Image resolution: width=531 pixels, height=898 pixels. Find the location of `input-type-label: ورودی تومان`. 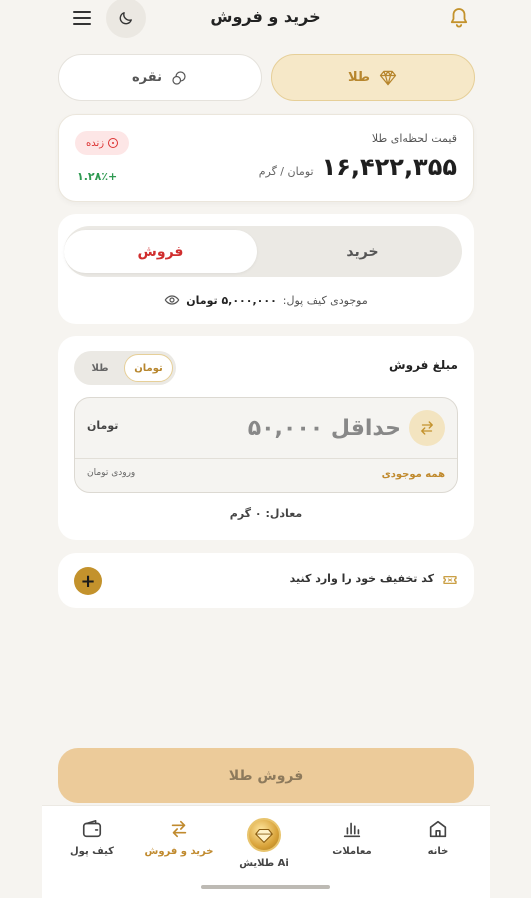

input-type-label: ورودی تومان is located at coordinates (111, 473).